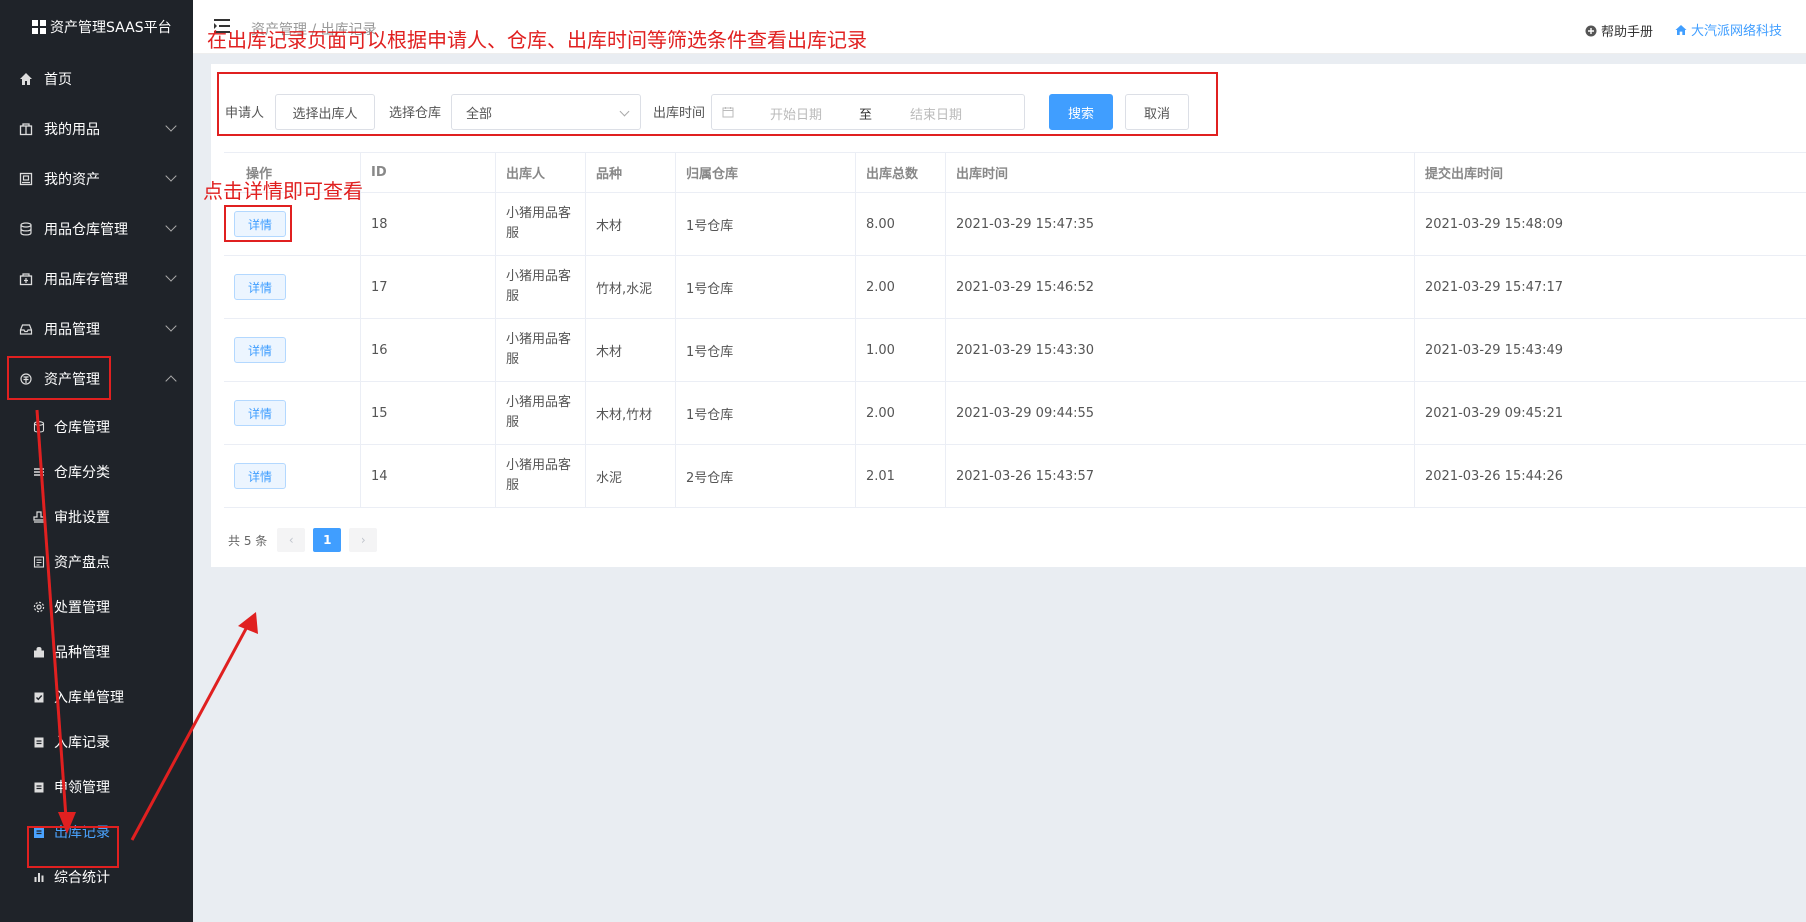 Image resolution: width=1806 pixels, height=922 pixels. I want to click on arrow-head-up, so click(248, 623).